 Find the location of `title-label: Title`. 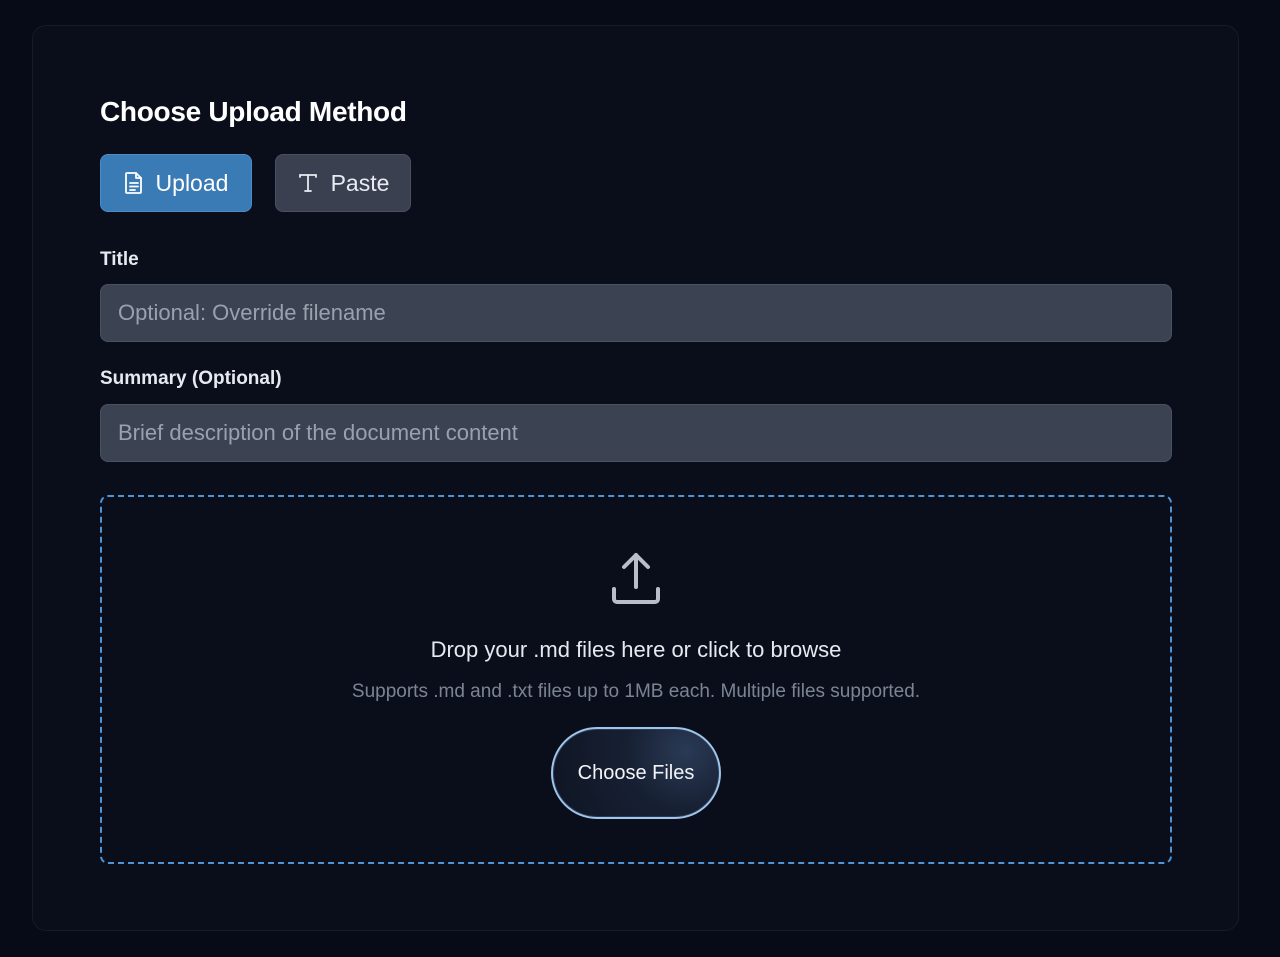

title-label: Title is located at coordinates (119, 259).